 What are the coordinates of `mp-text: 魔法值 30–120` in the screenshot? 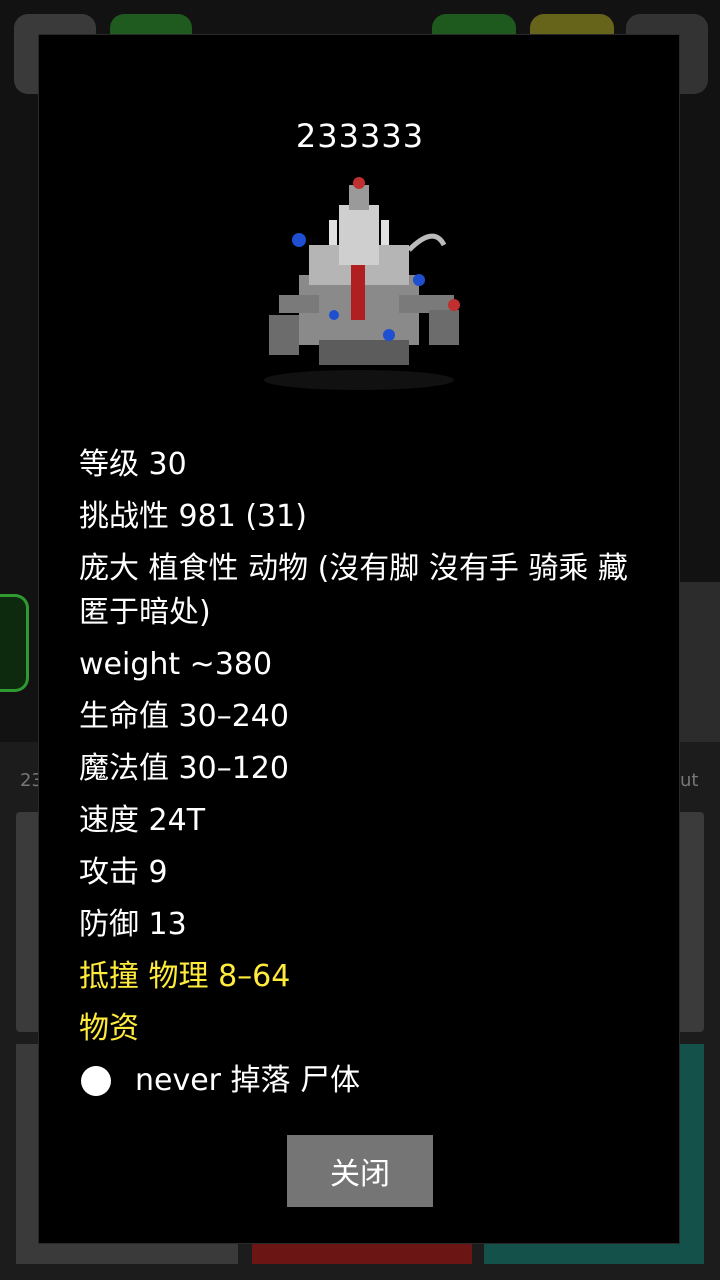 It's located at (184, 768).